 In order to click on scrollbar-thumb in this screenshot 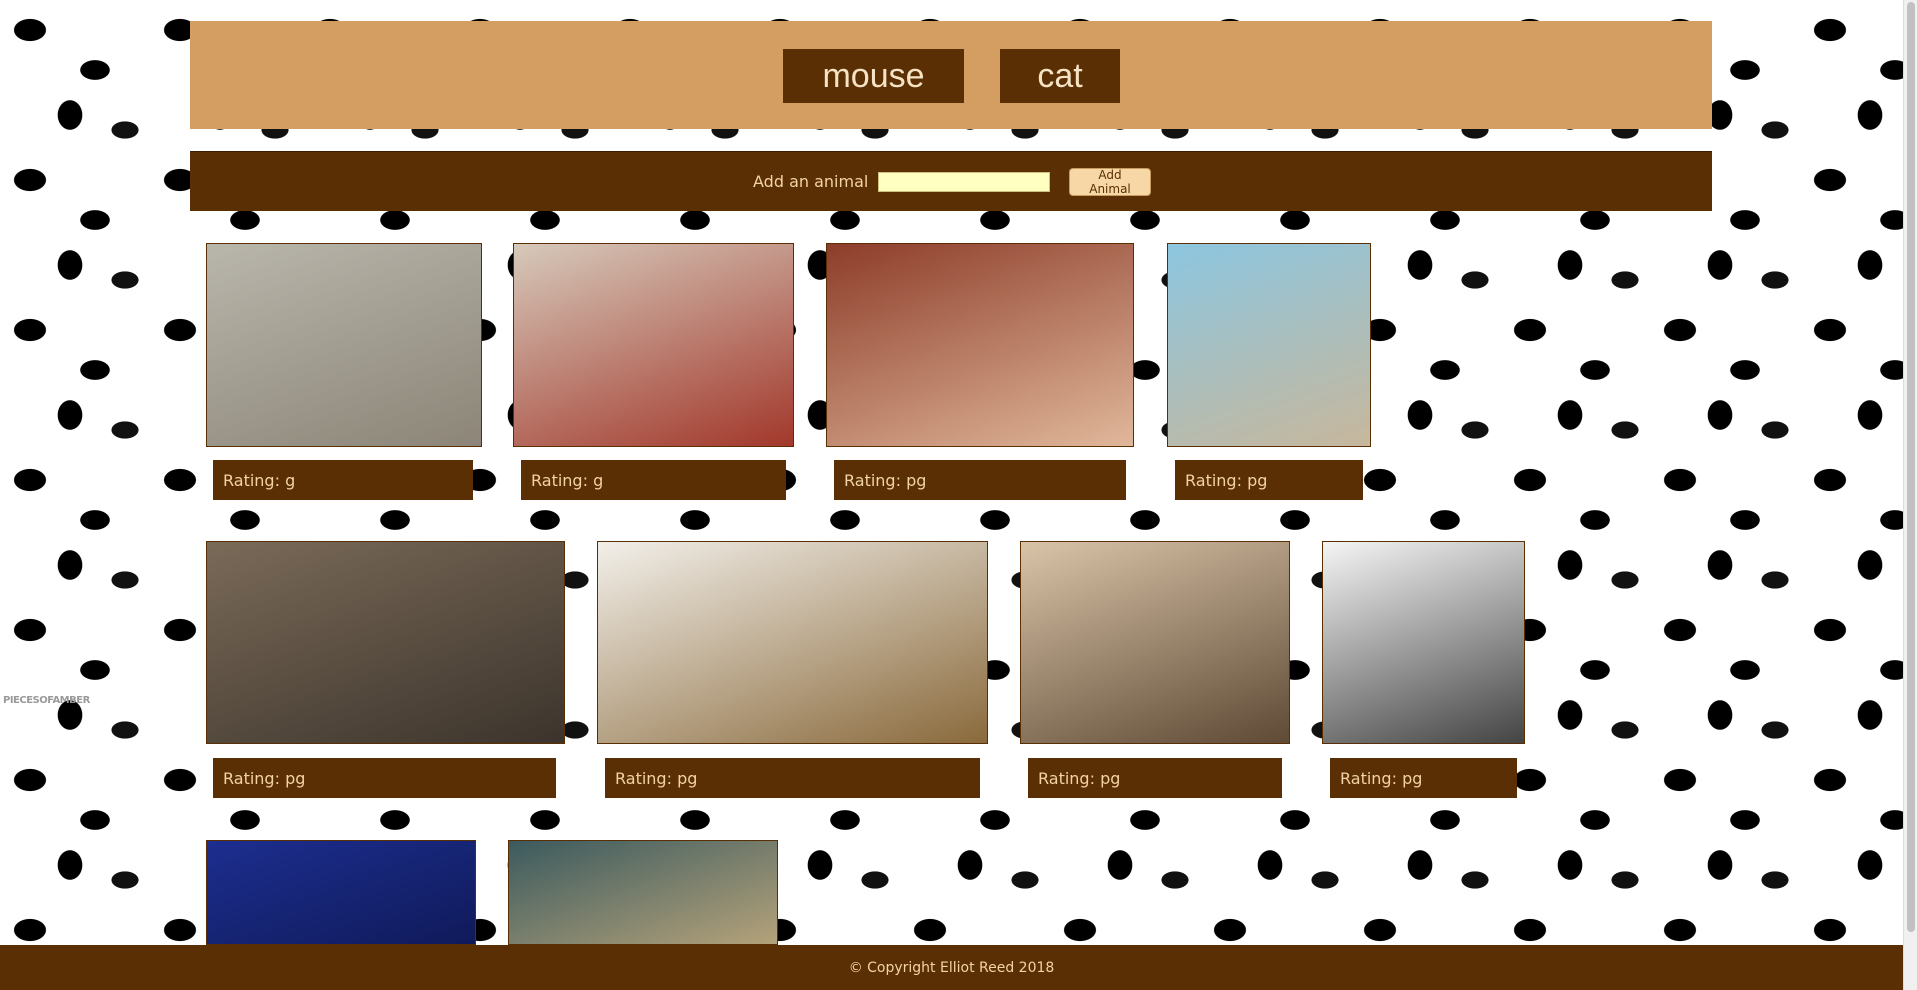, I will do `click(1911, 467)`.